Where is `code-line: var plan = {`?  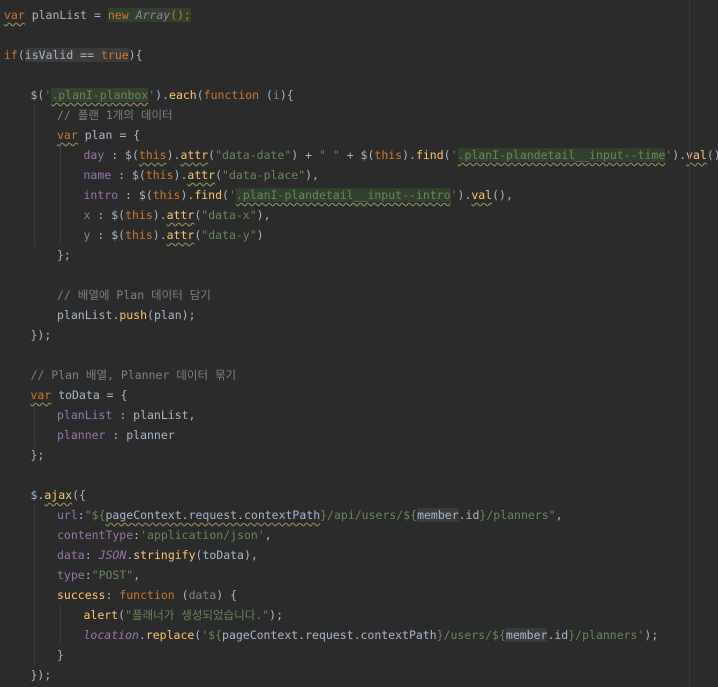
code-line: var plan = { is located at coordinates (98, 135).